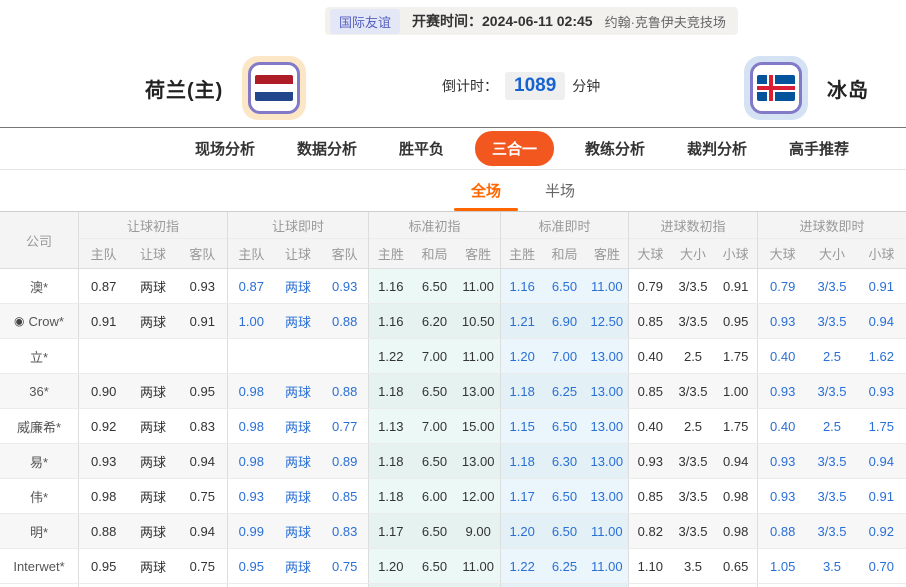 The image size is (906, 587). What do you see at coordinates (274, 88) in the screenshot?
I see `netherlands-flag-image` at bounding box center [274, 88].